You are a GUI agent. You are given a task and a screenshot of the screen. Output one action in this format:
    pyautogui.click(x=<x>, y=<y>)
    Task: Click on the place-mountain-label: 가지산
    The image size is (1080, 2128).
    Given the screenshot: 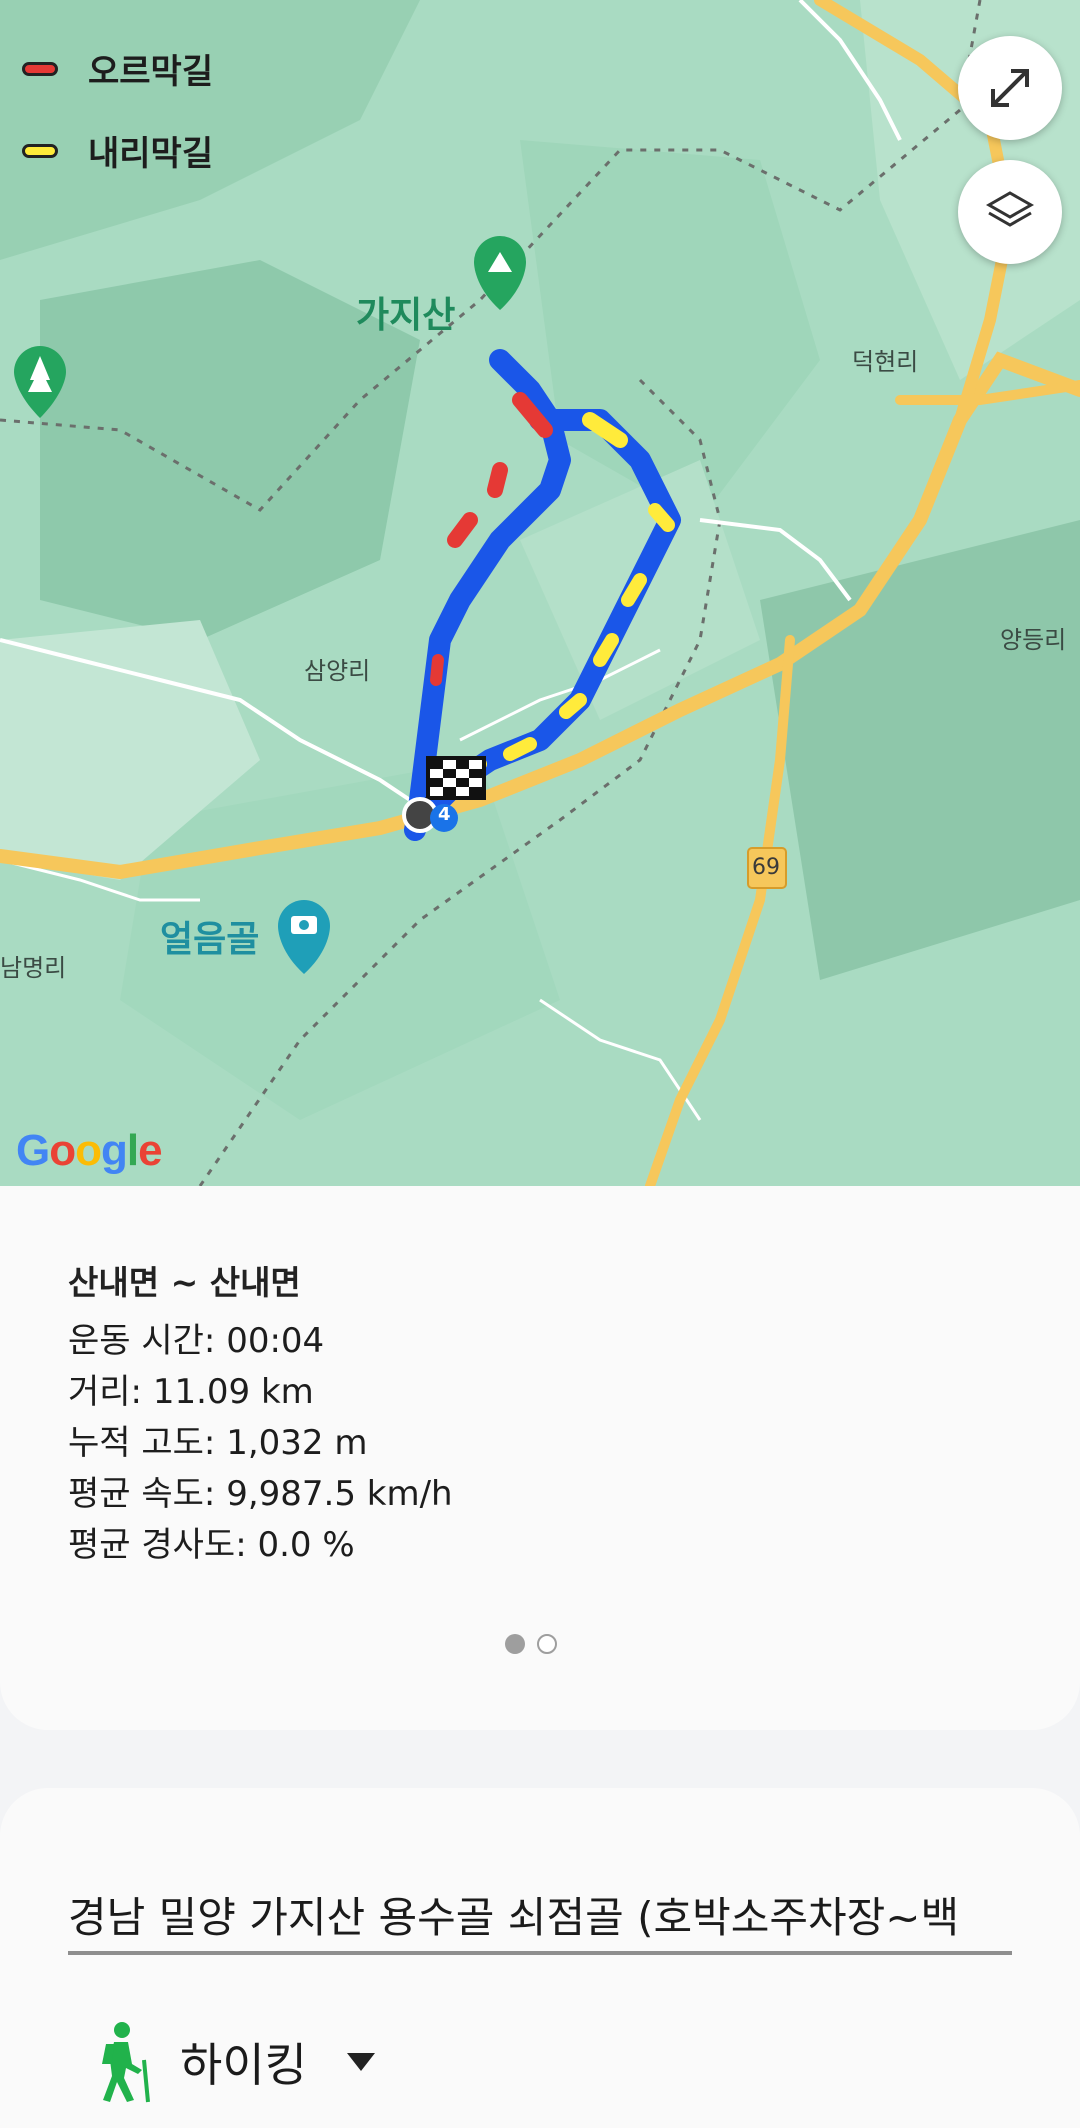 What is the action you would take?
    pyautogui.click(x=405, y=312)
    